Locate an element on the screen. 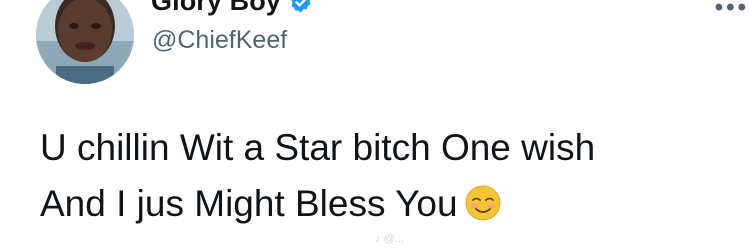 The width and height of the screenshot is (749, 249). display-name: Glory Boy is located at coordinates (216, 8).